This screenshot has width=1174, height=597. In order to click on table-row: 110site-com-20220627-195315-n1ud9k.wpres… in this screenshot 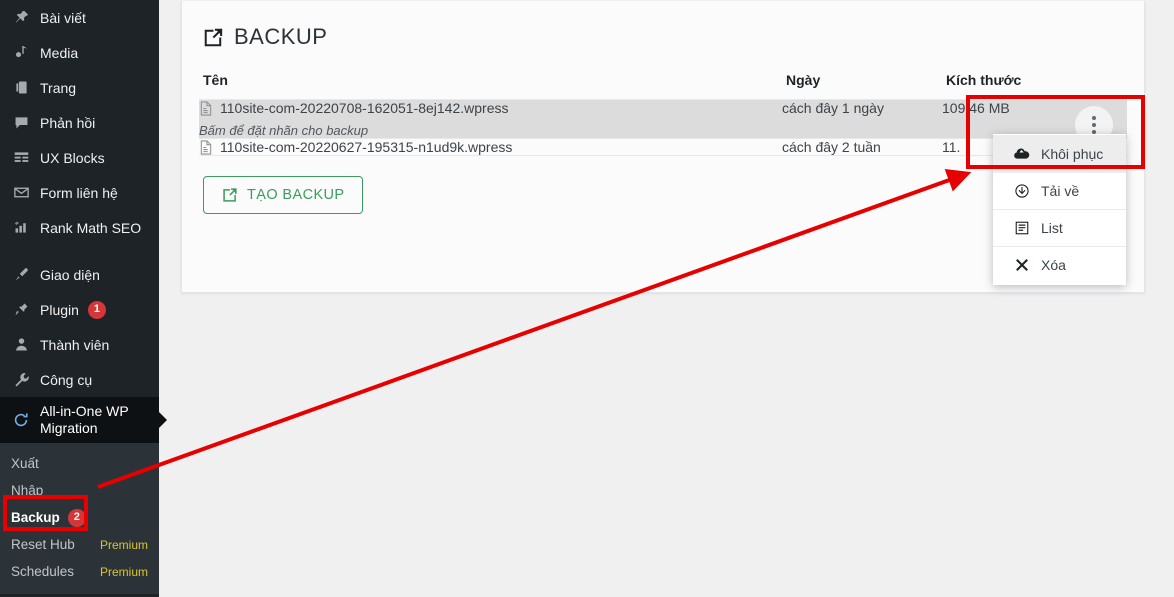, I will do `click(663, 147)`.